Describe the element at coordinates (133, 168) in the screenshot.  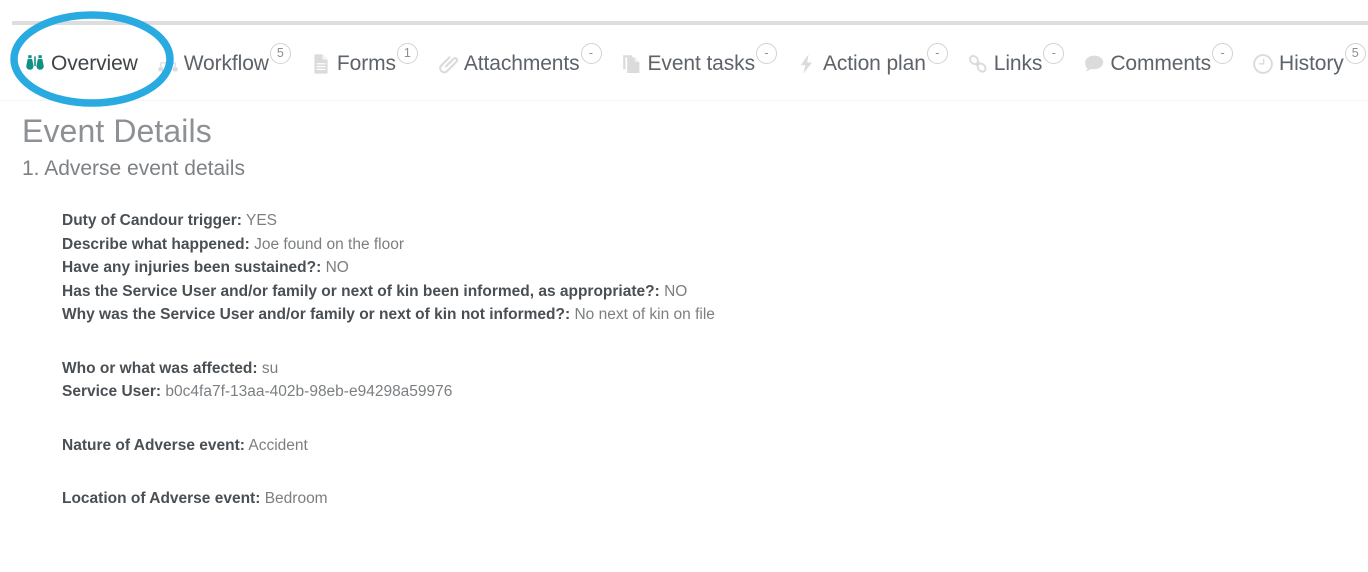
I see `section-title: 1. Adverse event details` at that location.